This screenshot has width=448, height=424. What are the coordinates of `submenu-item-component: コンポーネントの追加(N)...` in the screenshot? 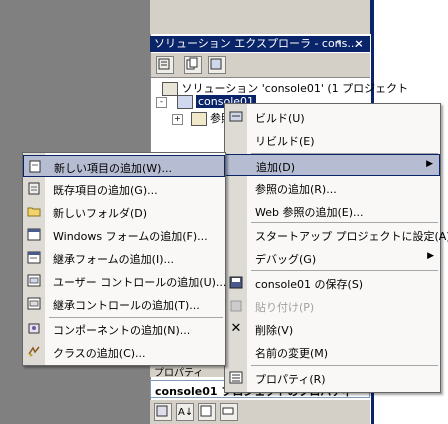 It's located at (124, 329).